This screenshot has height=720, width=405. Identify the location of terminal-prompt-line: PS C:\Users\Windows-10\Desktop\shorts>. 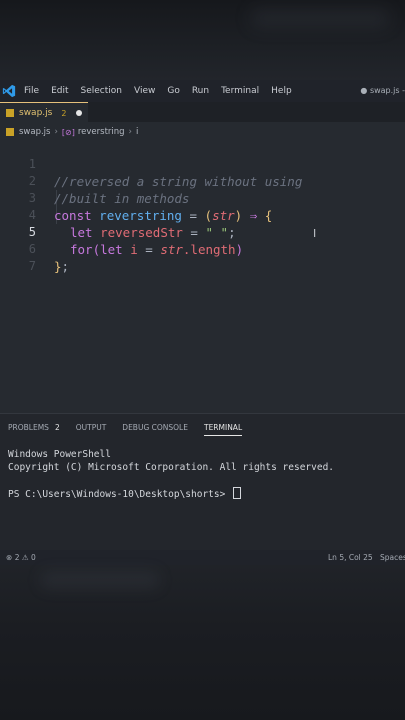
(171, 493).